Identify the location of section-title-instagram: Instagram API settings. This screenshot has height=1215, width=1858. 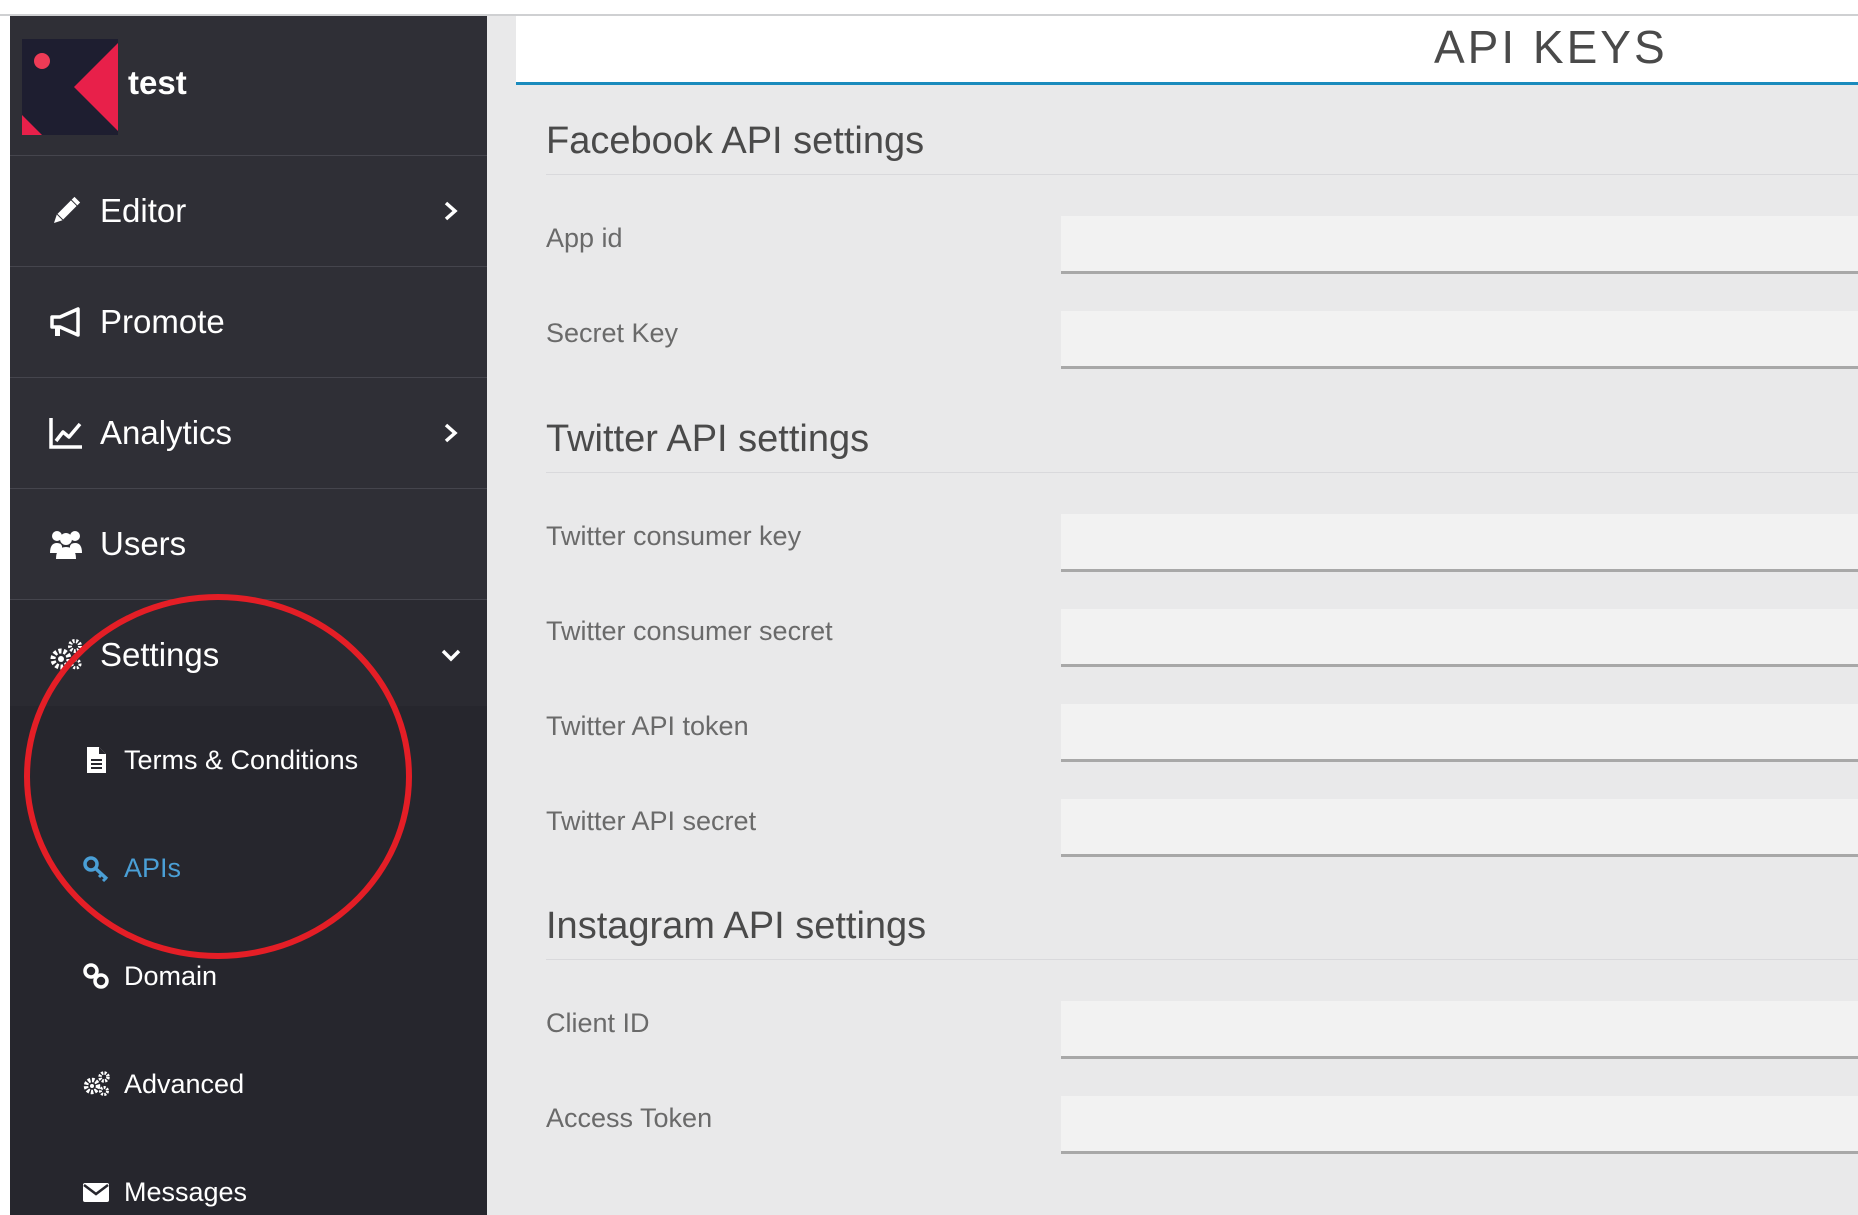
(736, 926).